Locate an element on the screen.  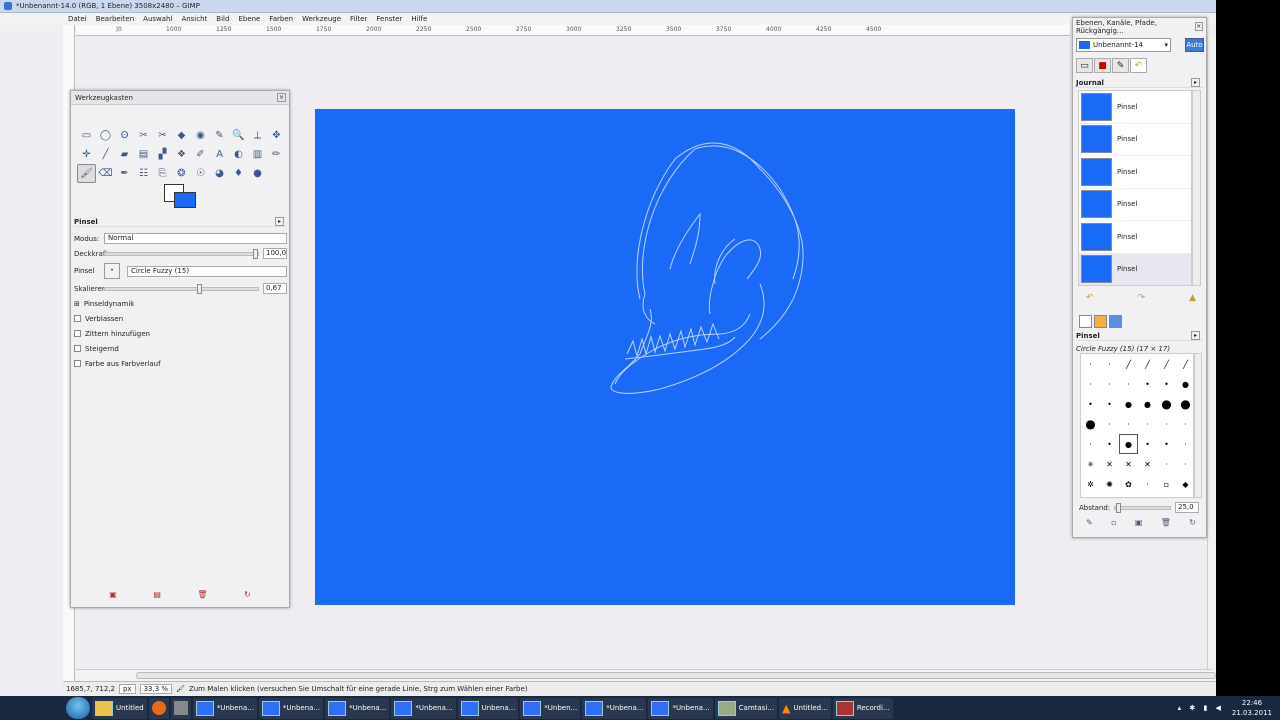
menu-farben: Farben is located at coordinates (281, 19).